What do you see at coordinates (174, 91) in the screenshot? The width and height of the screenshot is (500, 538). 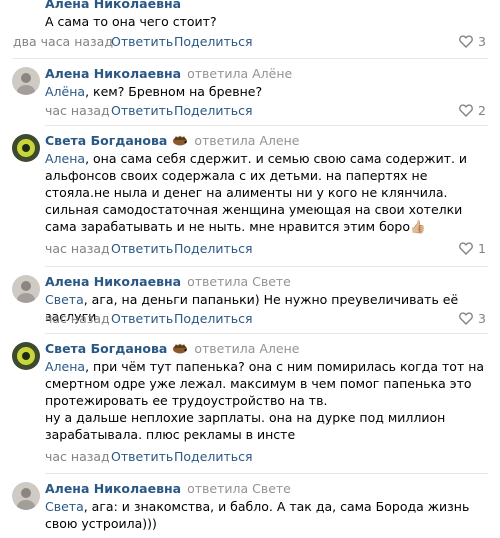 I see `comment-body: , кем? Бревном на бревне?` at bounding box center [174, 91].